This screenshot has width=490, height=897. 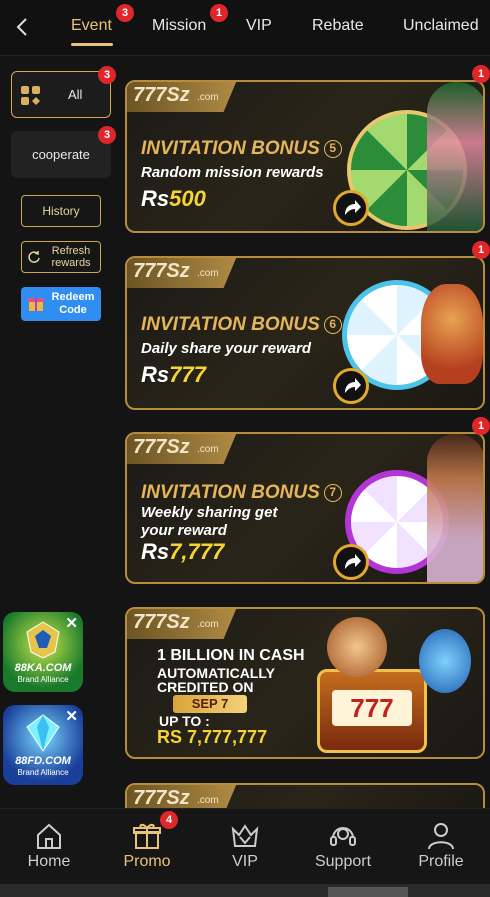 I want to click on nav-promo-badge: 4, so click(x=169, y=820).